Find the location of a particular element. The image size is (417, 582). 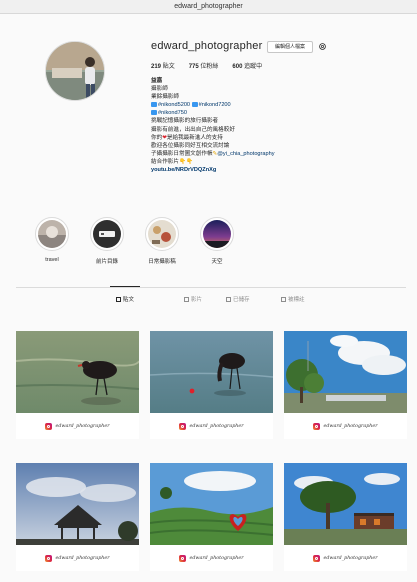

tab-saved: 已儲存 is located at coordinates (238, 299).